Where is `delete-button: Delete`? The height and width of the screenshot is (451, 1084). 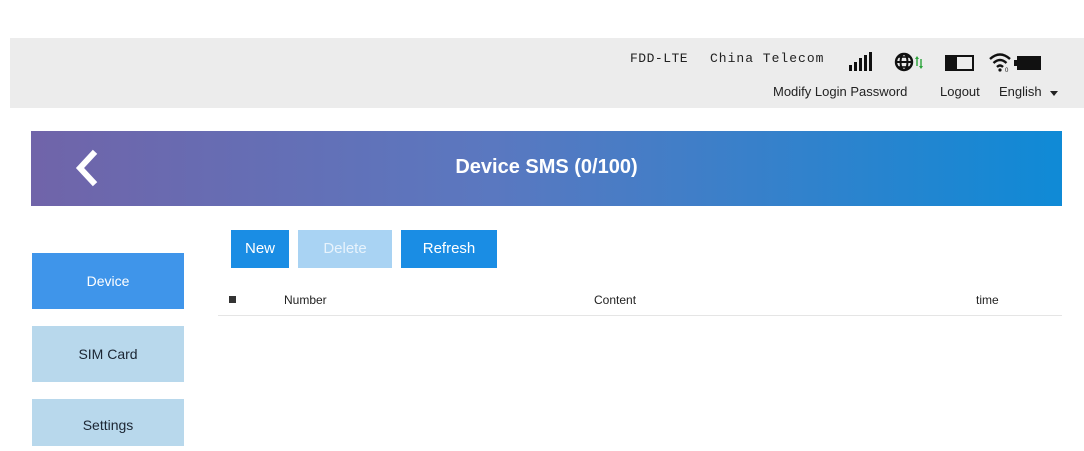
delete-button: Delete is located at coordinates (345, 249).